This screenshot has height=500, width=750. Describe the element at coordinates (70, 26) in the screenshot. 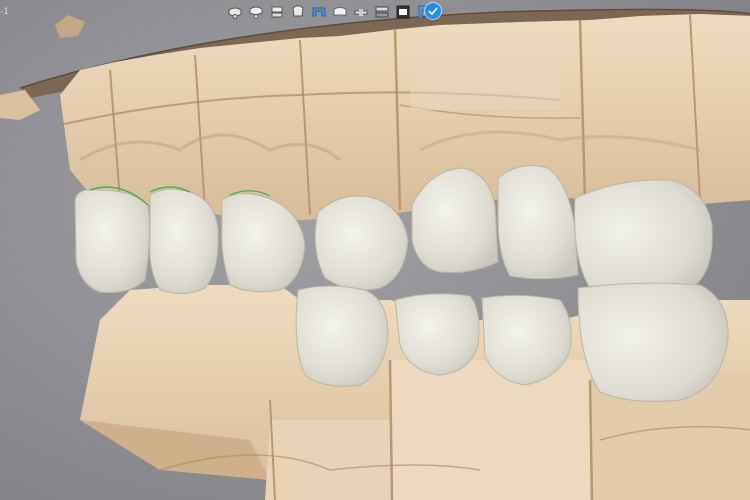

I see `scan-artifact` at that location.